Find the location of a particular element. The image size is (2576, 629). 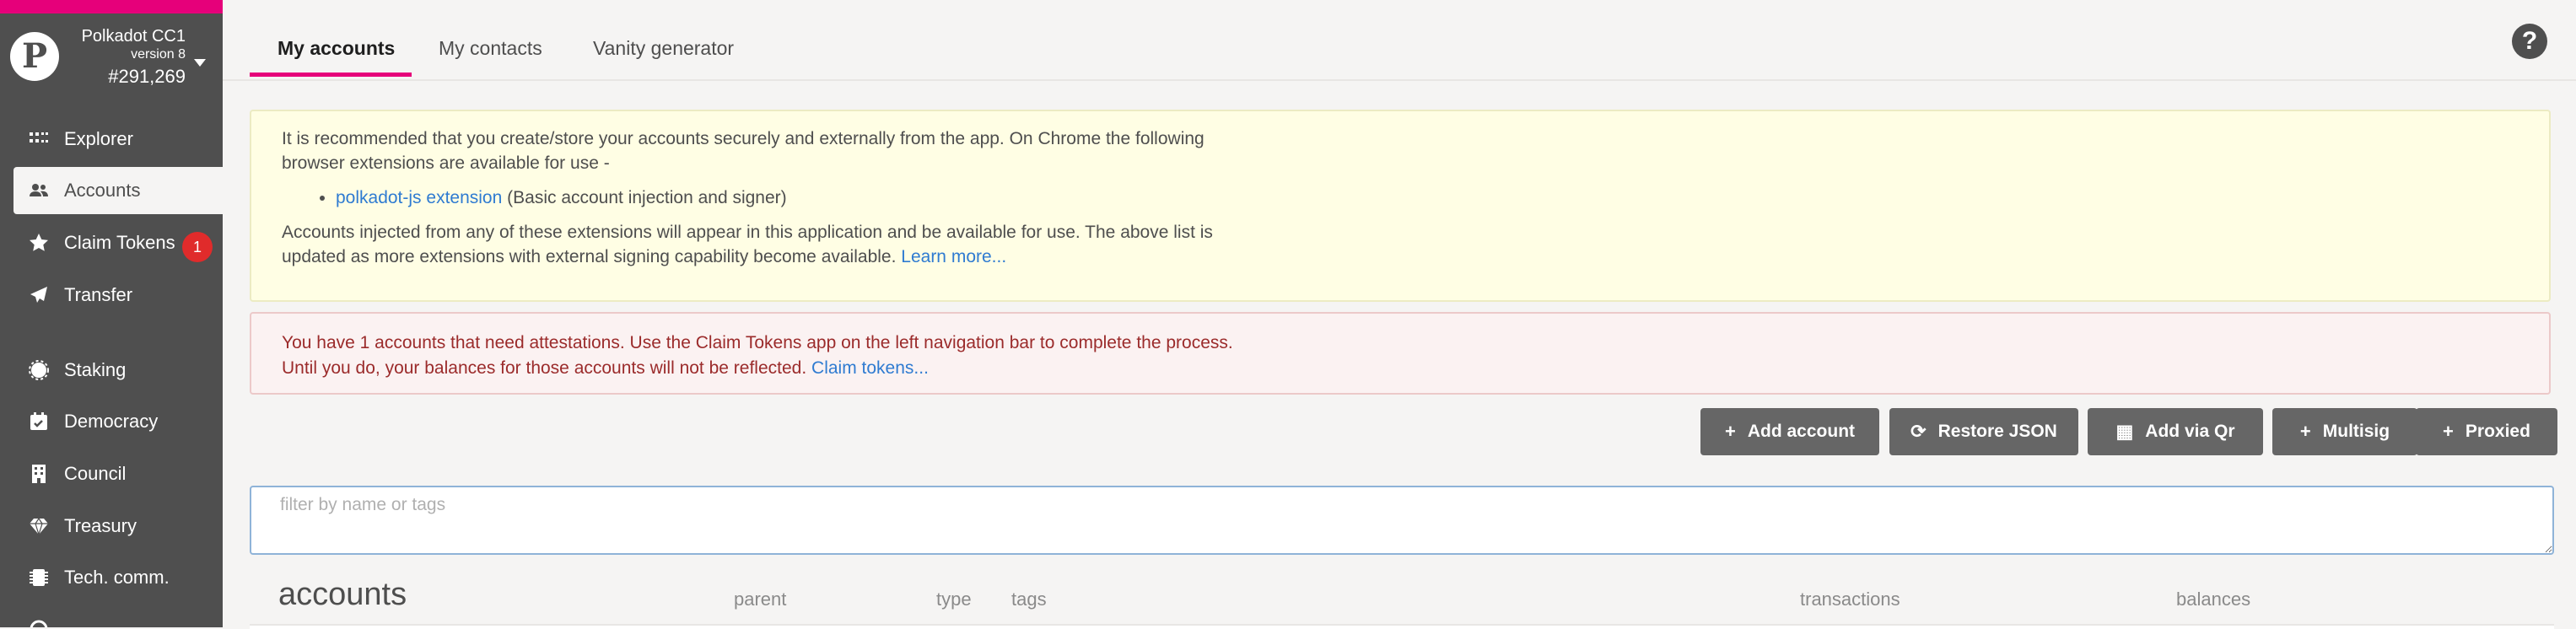

gem-icon is located at coordinates (39, 526).